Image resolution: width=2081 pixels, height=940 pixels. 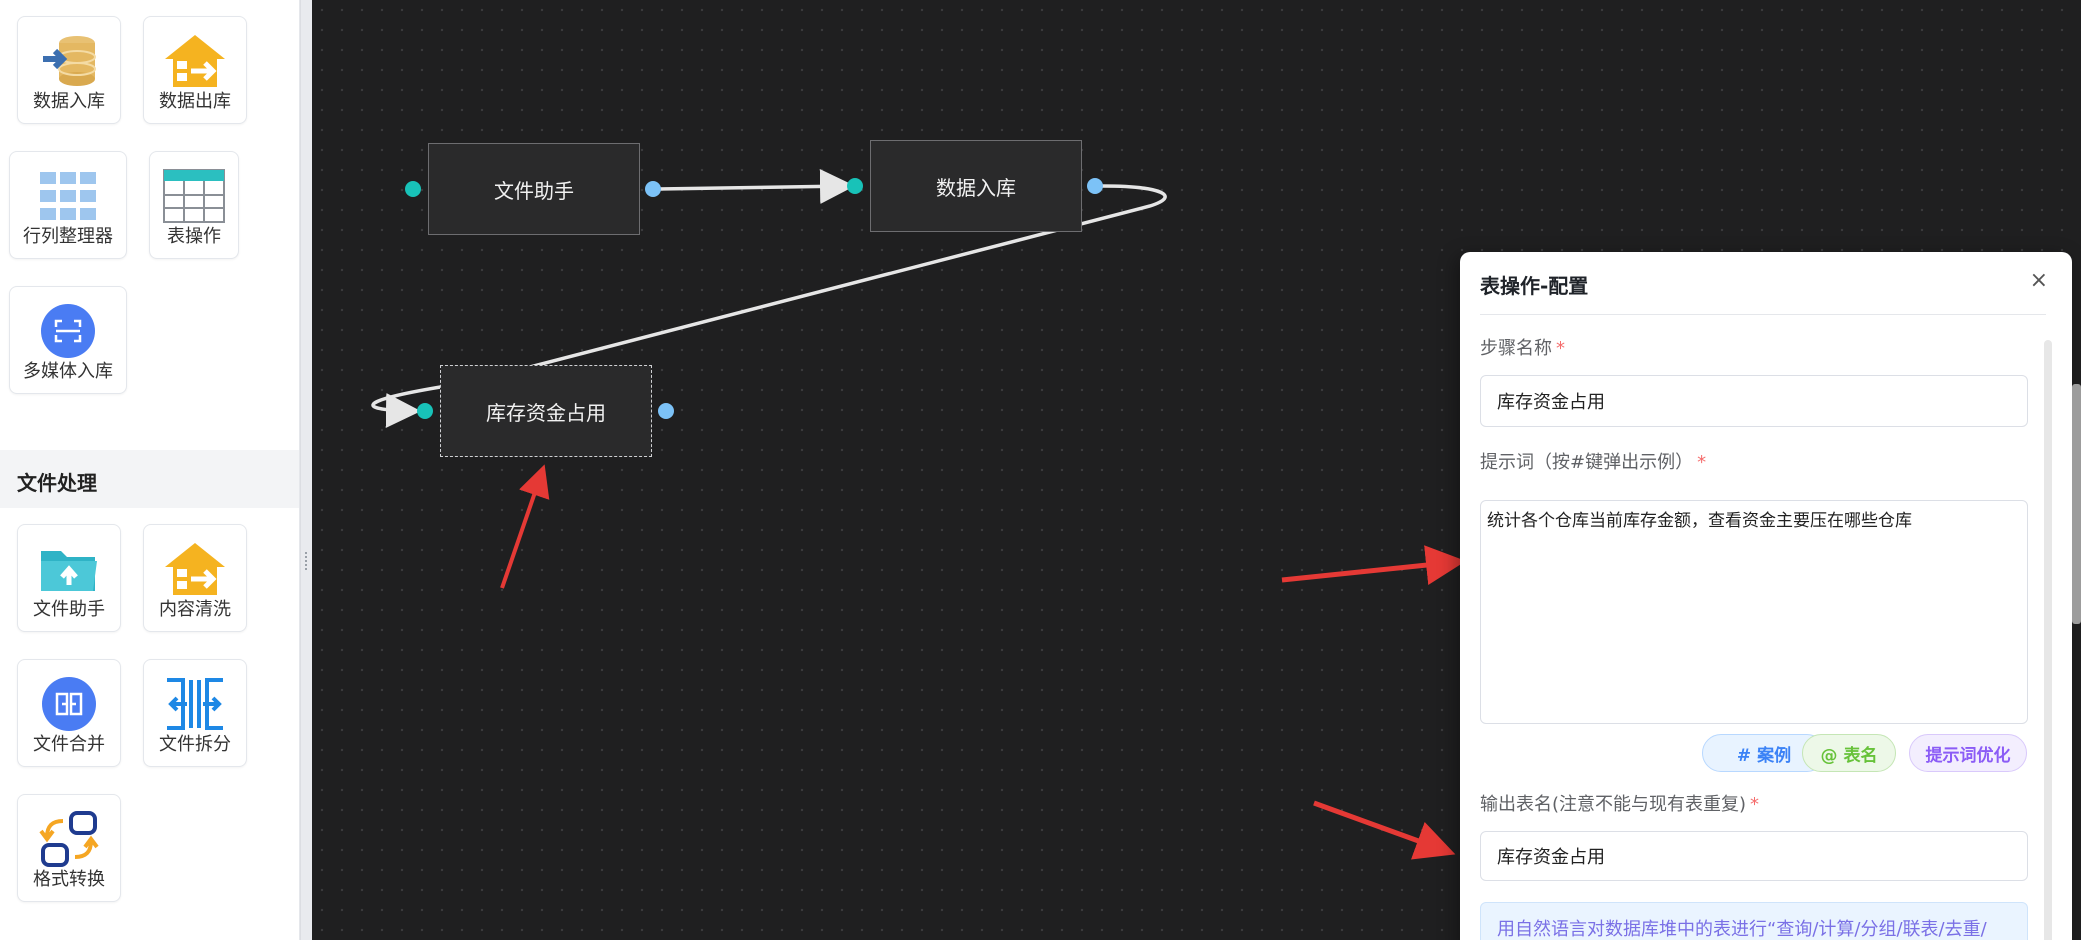 What do you see at coordinates (1754, 401) in the screenshot?
I see `step-name-input: 库存资金占用` at bounding box center [1754, 401].